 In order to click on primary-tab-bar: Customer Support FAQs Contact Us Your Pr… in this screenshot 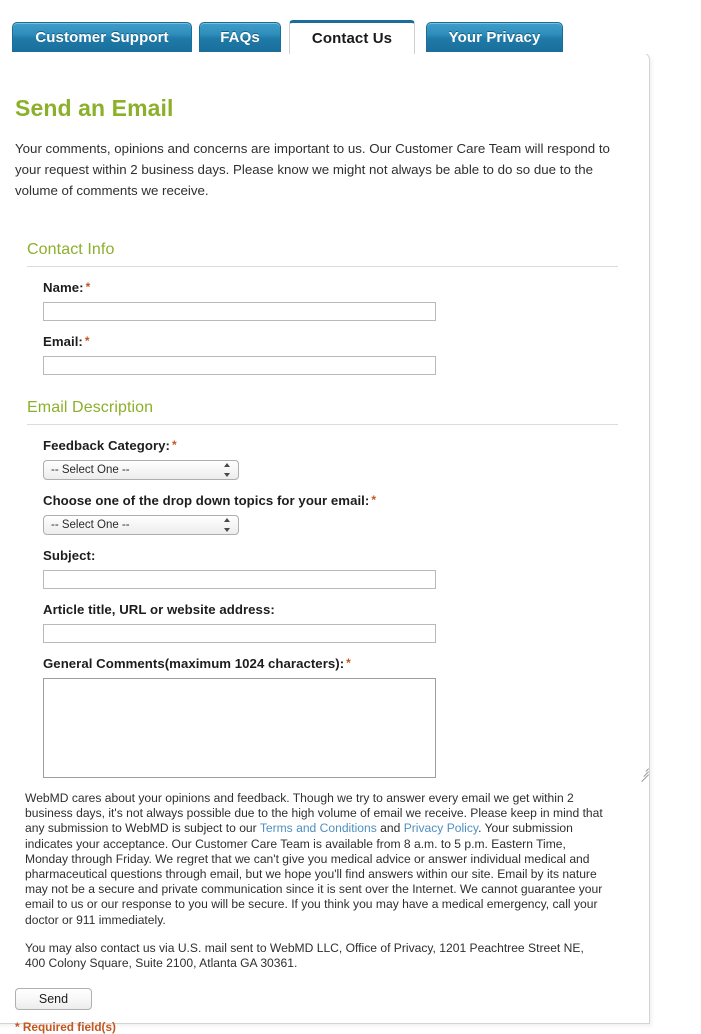, I will do `click(350, 27)`.